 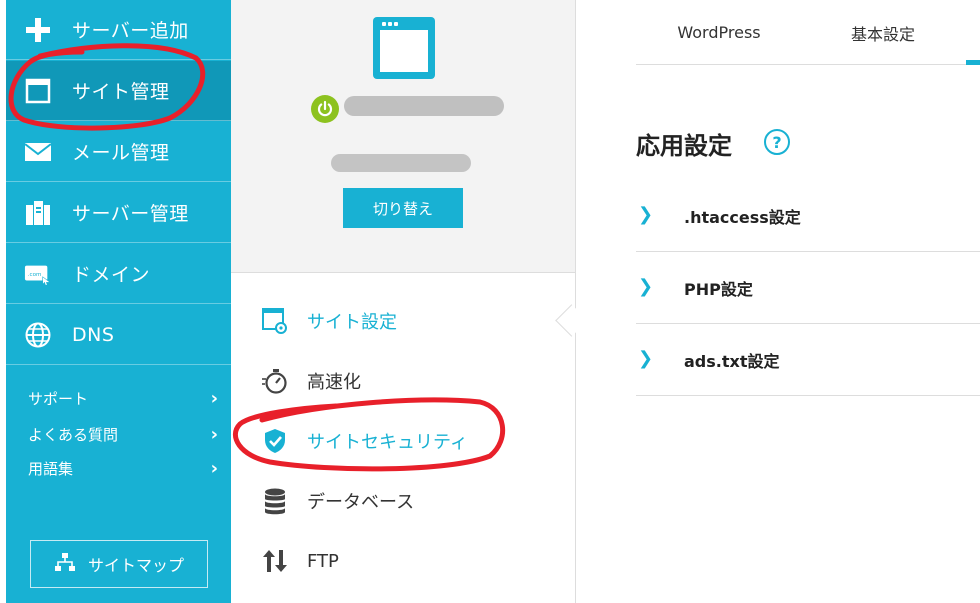 I want to click on menu-item-label: 高速化, so click(x=334, y=382).